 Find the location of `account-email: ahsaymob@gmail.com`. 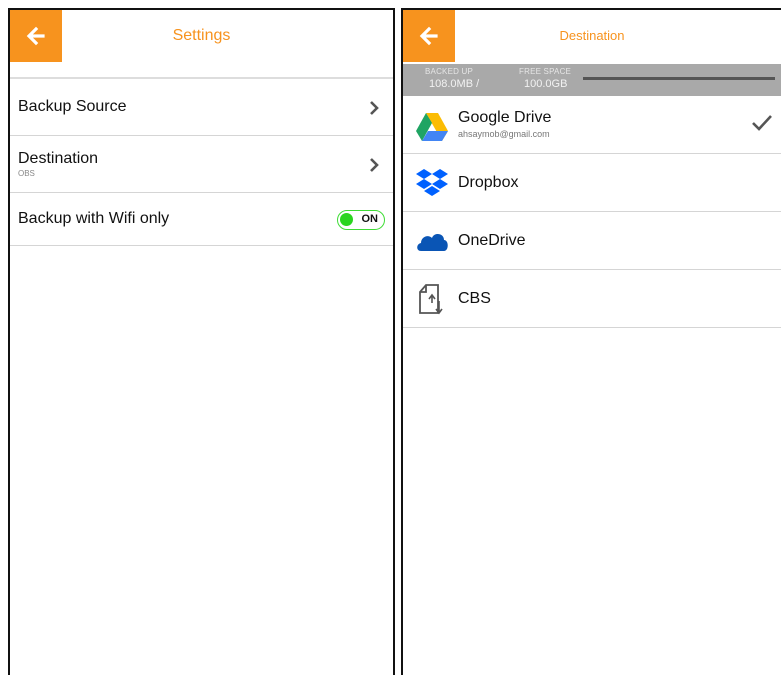

account-email: ahsaymob@gmail.com is located at coordinates (504, 134).